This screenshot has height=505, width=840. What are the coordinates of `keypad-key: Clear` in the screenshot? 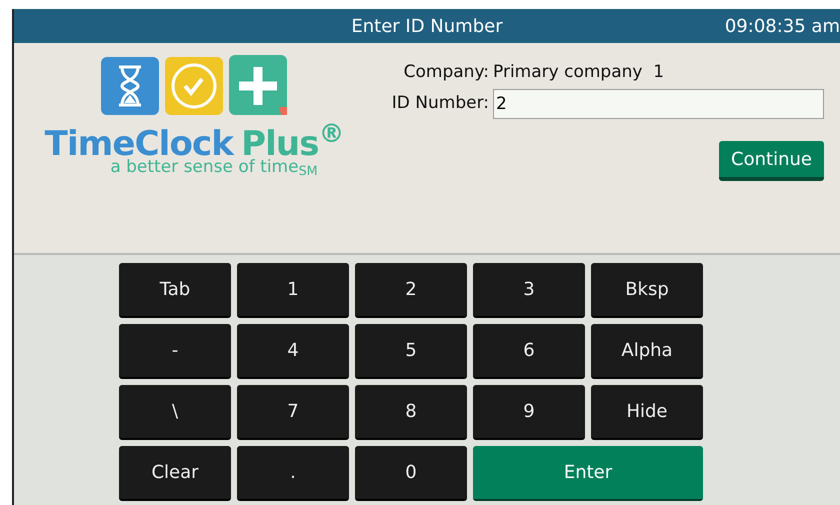 It's located at (175, 473).